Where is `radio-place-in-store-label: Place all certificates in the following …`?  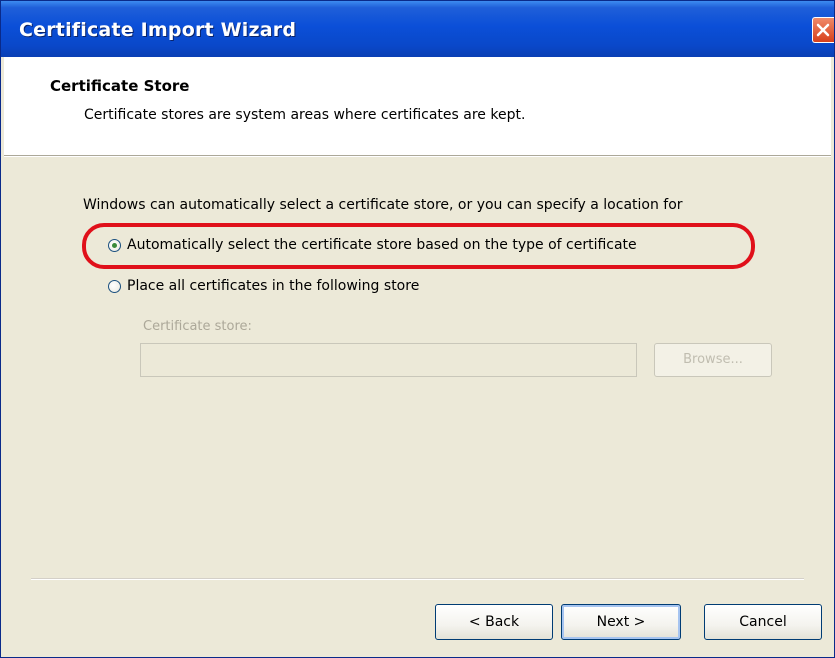
radio-place-in-store-label: Place all certificates in the following … is located at coordinates (273, 286).